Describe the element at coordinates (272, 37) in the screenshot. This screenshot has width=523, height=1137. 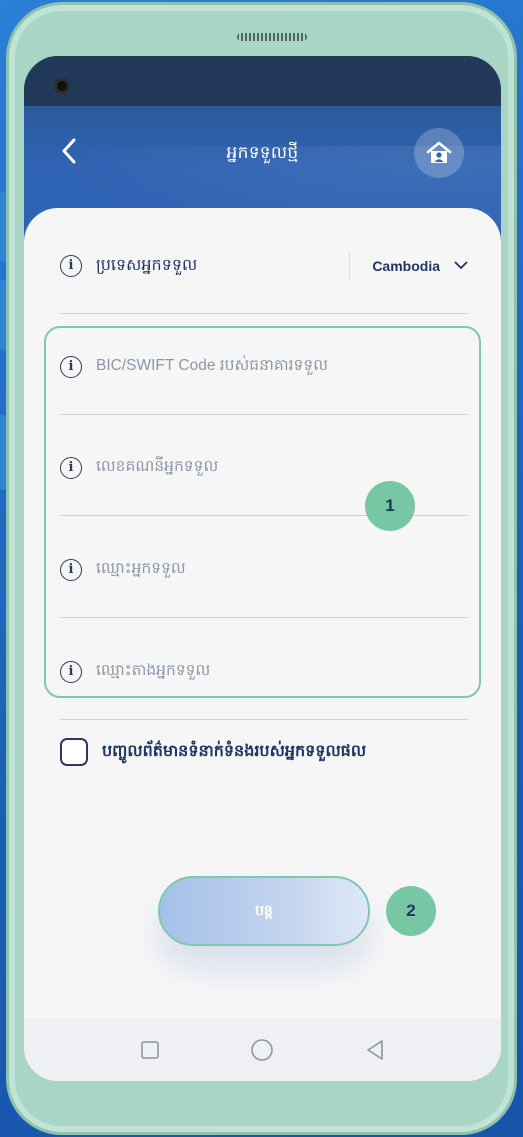
I see `speaker-grille` at that location.